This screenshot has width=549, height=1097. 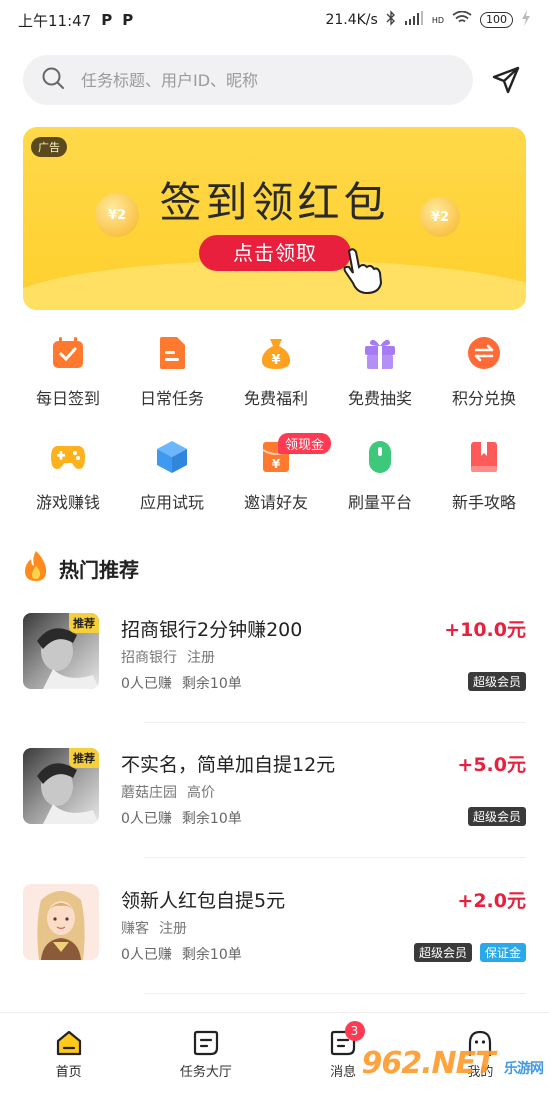 I want to click on document-icon, so click(x=172, y=353).